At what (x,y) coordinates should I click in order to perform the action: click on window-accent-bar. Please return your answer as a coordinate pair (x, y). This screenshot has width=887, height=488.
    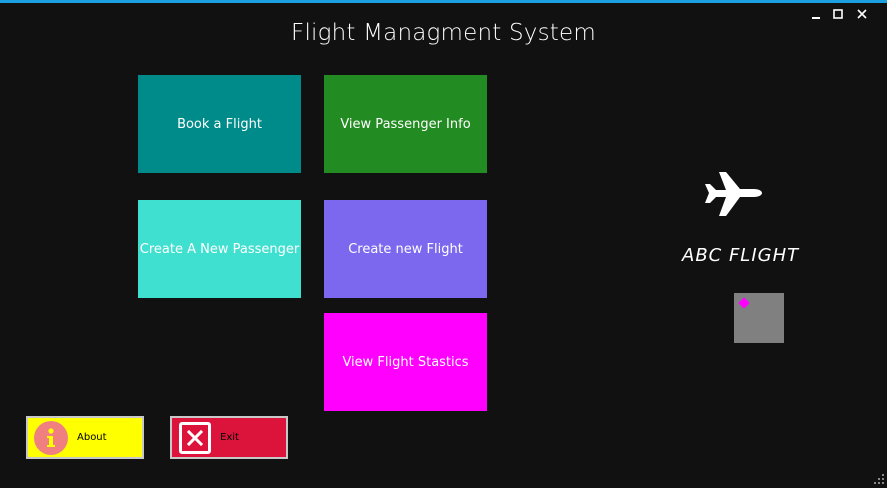
    Looking at the image, I should click on (443, 1).